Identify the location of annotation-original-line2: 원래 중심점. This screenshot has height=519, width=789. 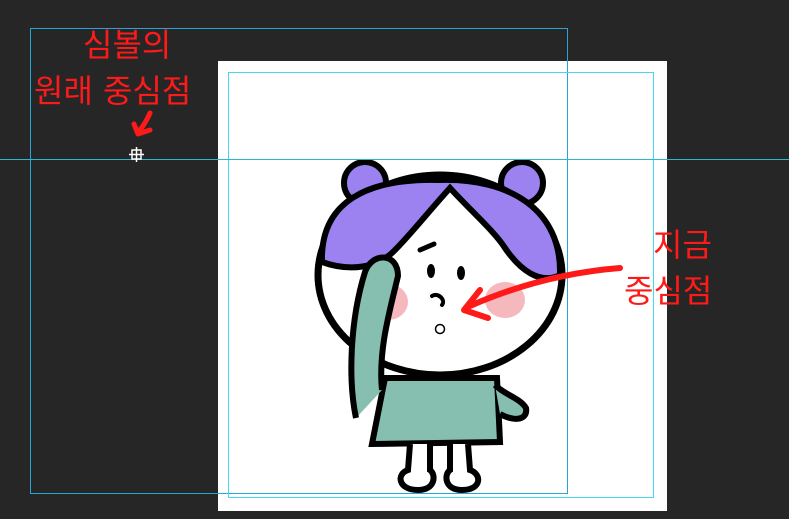
(113, 91).